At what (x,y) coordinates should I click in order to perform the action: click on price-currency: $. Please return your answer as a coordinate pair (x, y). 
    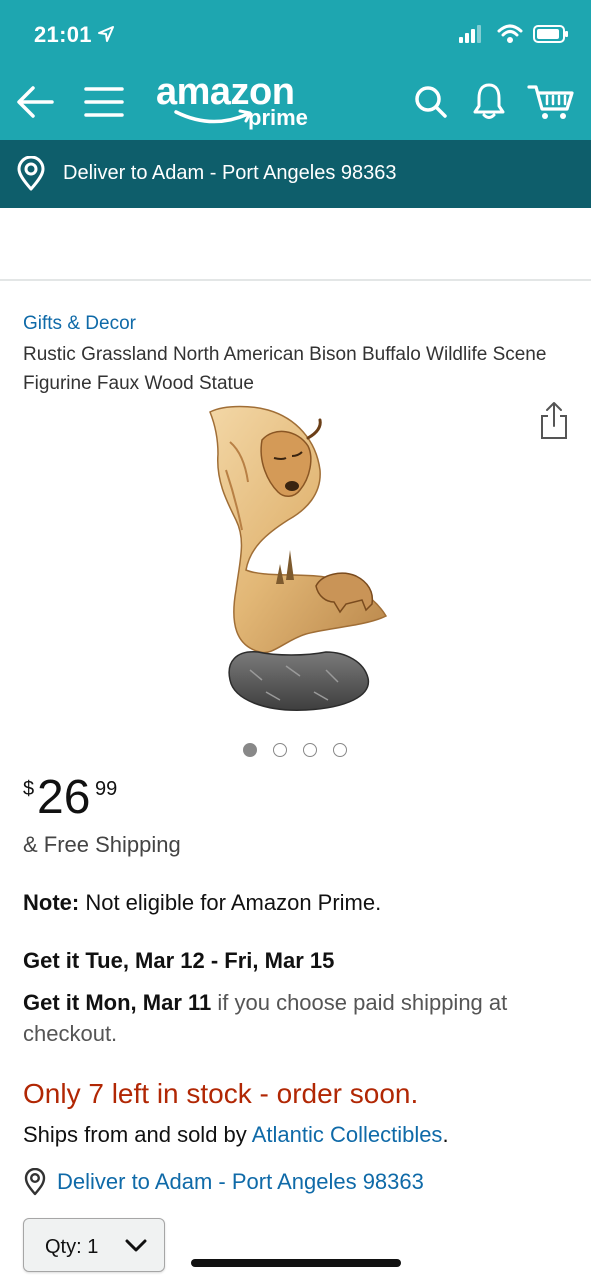
    Looking at the image, I should click on (29, 789).